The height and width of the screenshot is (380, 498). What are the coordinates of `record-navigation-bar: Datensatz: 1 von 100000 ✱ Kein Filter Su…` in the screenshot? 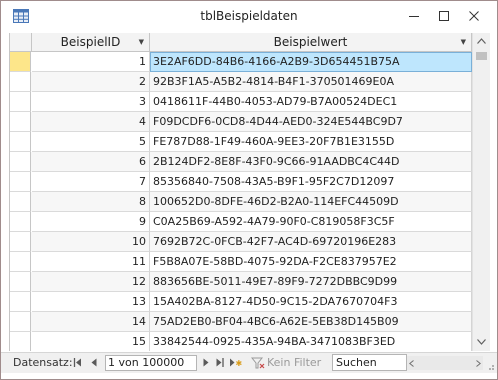 It's located at (249, 362).